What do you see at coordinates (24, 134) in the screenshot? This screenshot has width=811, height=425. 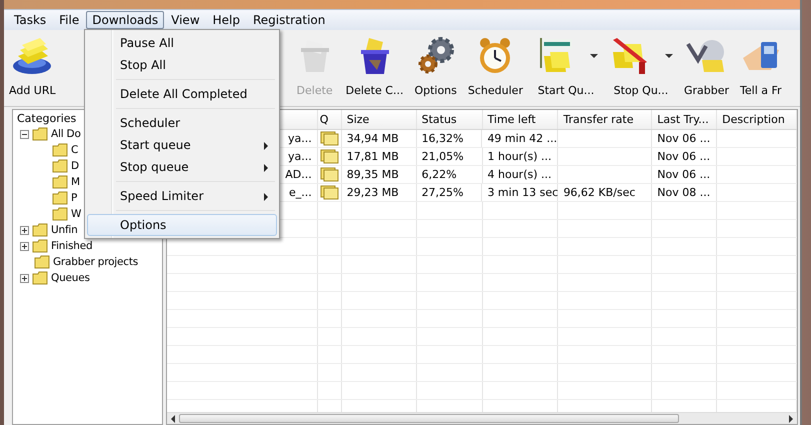 I see `collapse-icon` at bounding box center [24, 134].